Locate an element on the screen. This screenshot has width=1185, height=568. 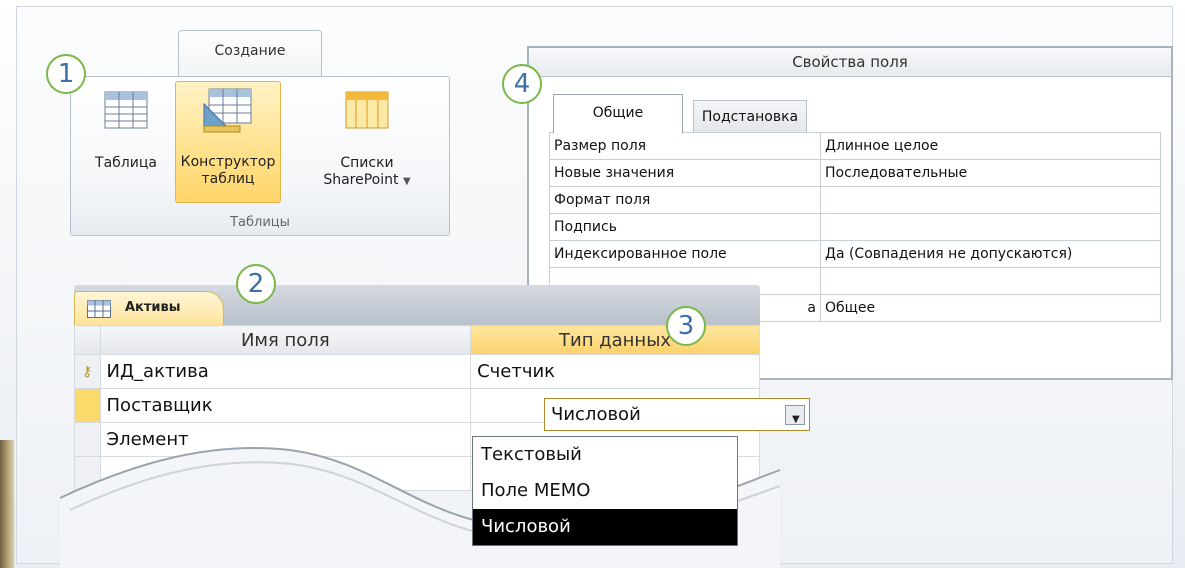
property-name: Новые значения is located at coordinates (685, 173).